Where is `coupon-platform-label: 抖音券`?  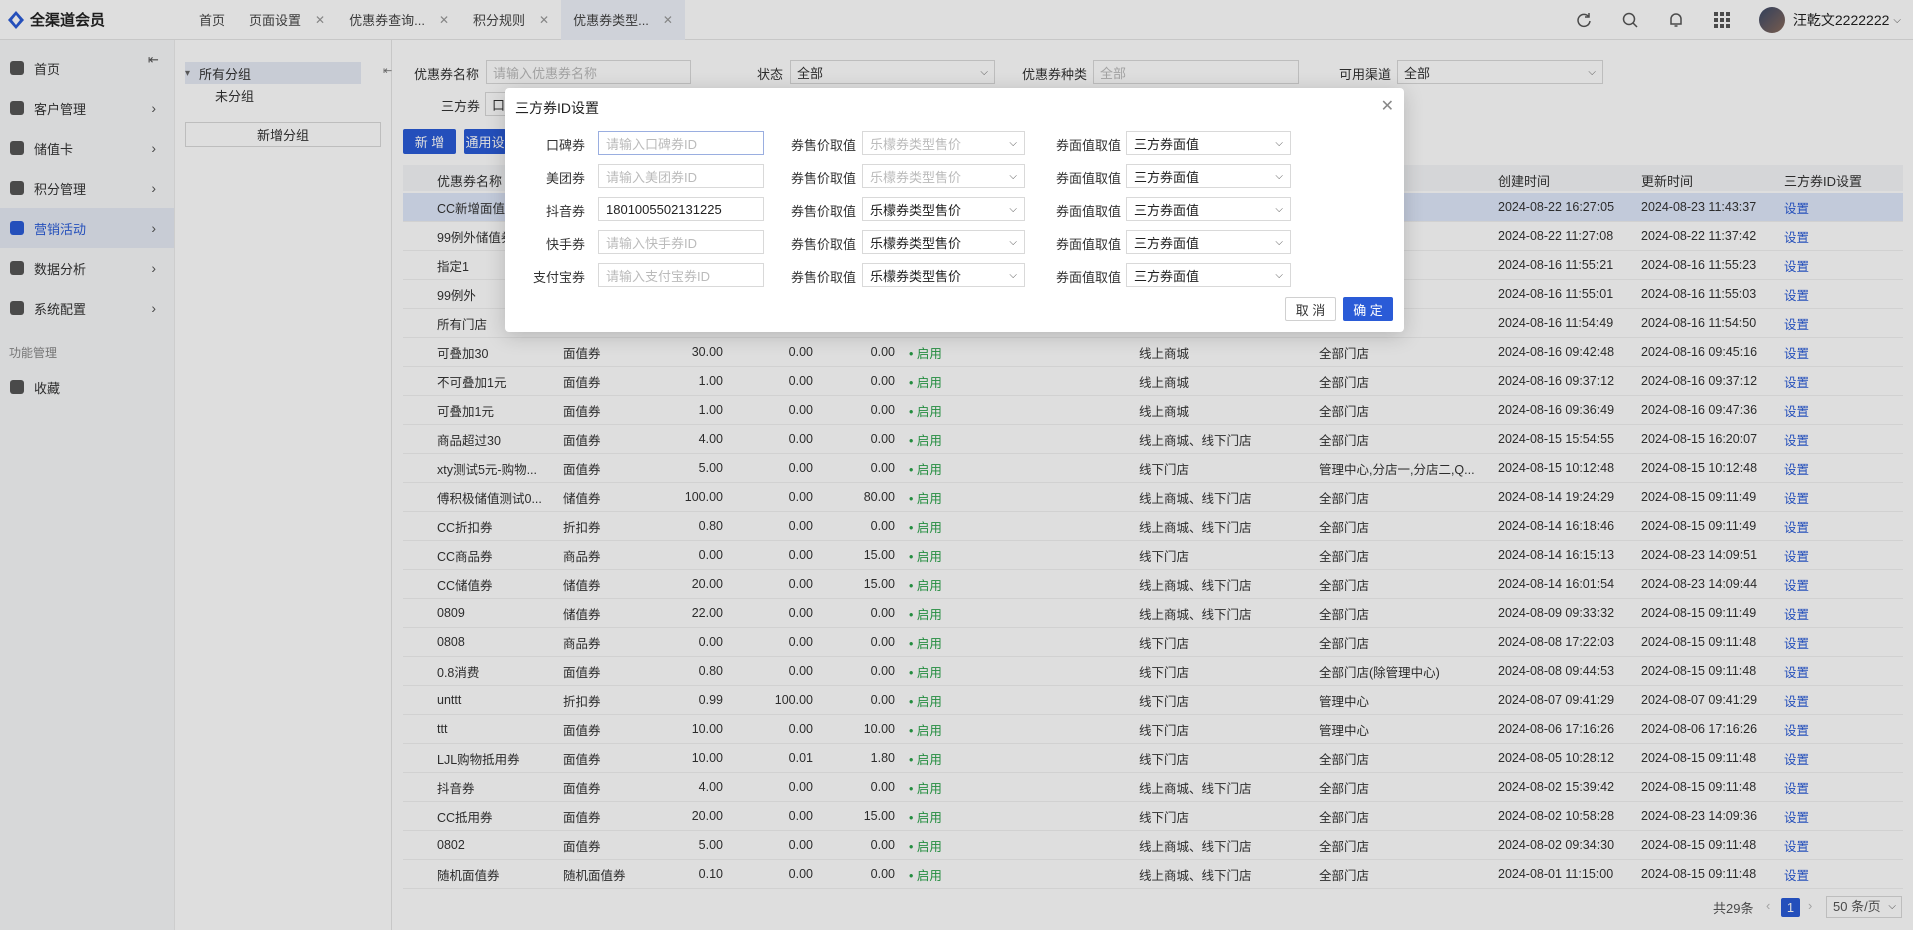 coupon-platform-label: 抖音券 is located at coordinates (565, 211).